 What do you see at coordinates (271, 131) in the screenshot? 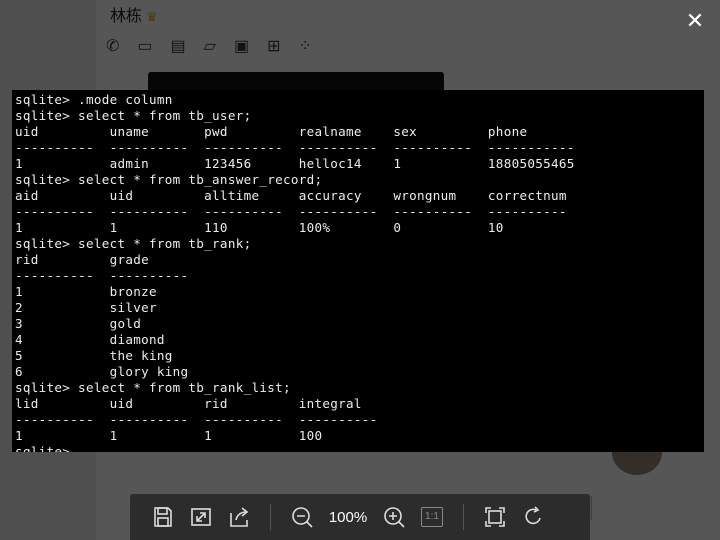
I see `terminal-line: uid uname pwd realname sex phone` at bounding box center [271, 131].